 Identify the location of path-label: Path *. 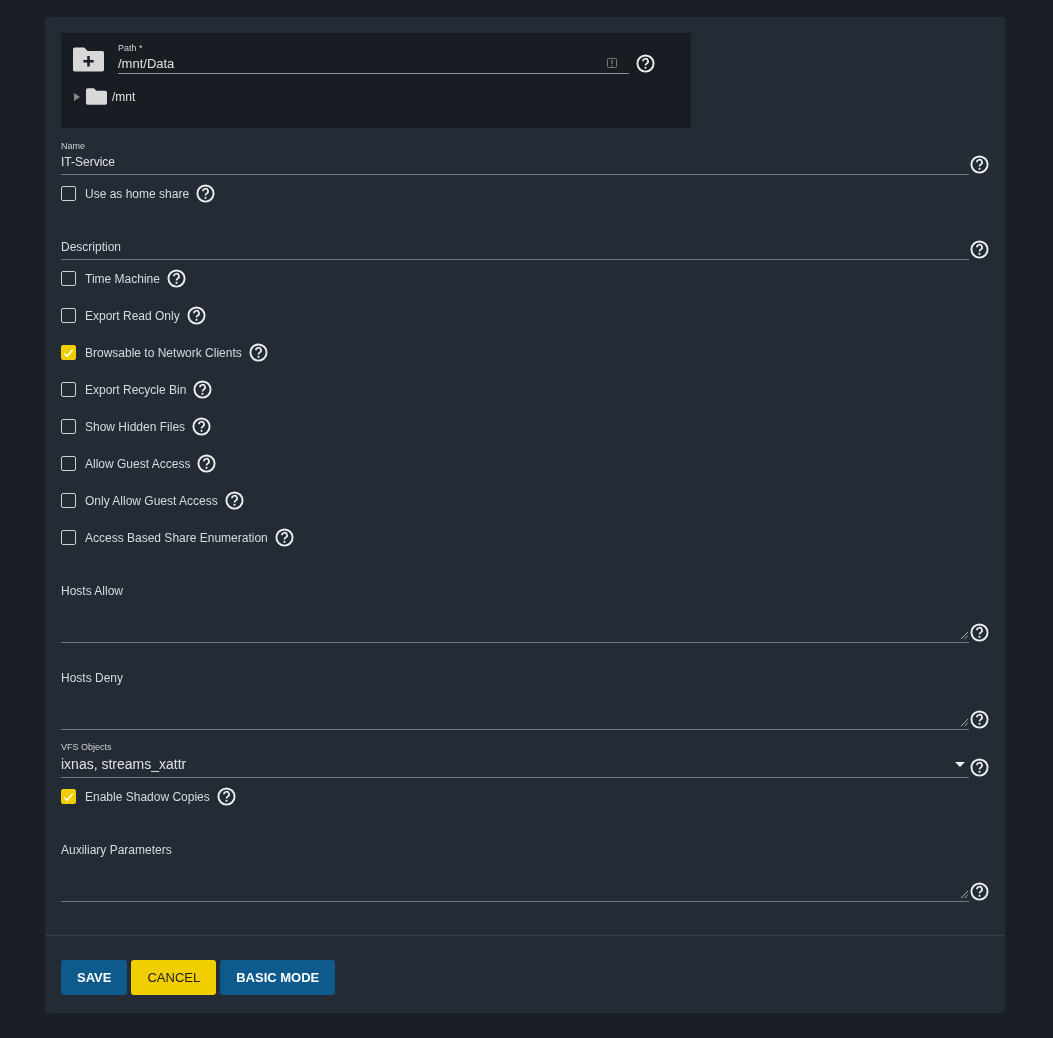
(131, 48).